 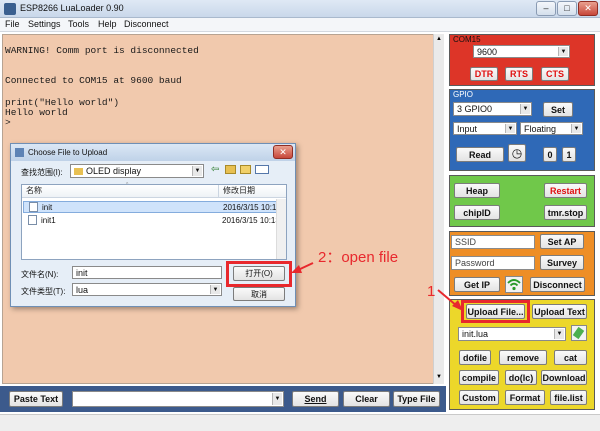 What do you see at coordinates (377, 286) in the screenshot?
I see `annotation-arrows` at bounding box center [377, 286].